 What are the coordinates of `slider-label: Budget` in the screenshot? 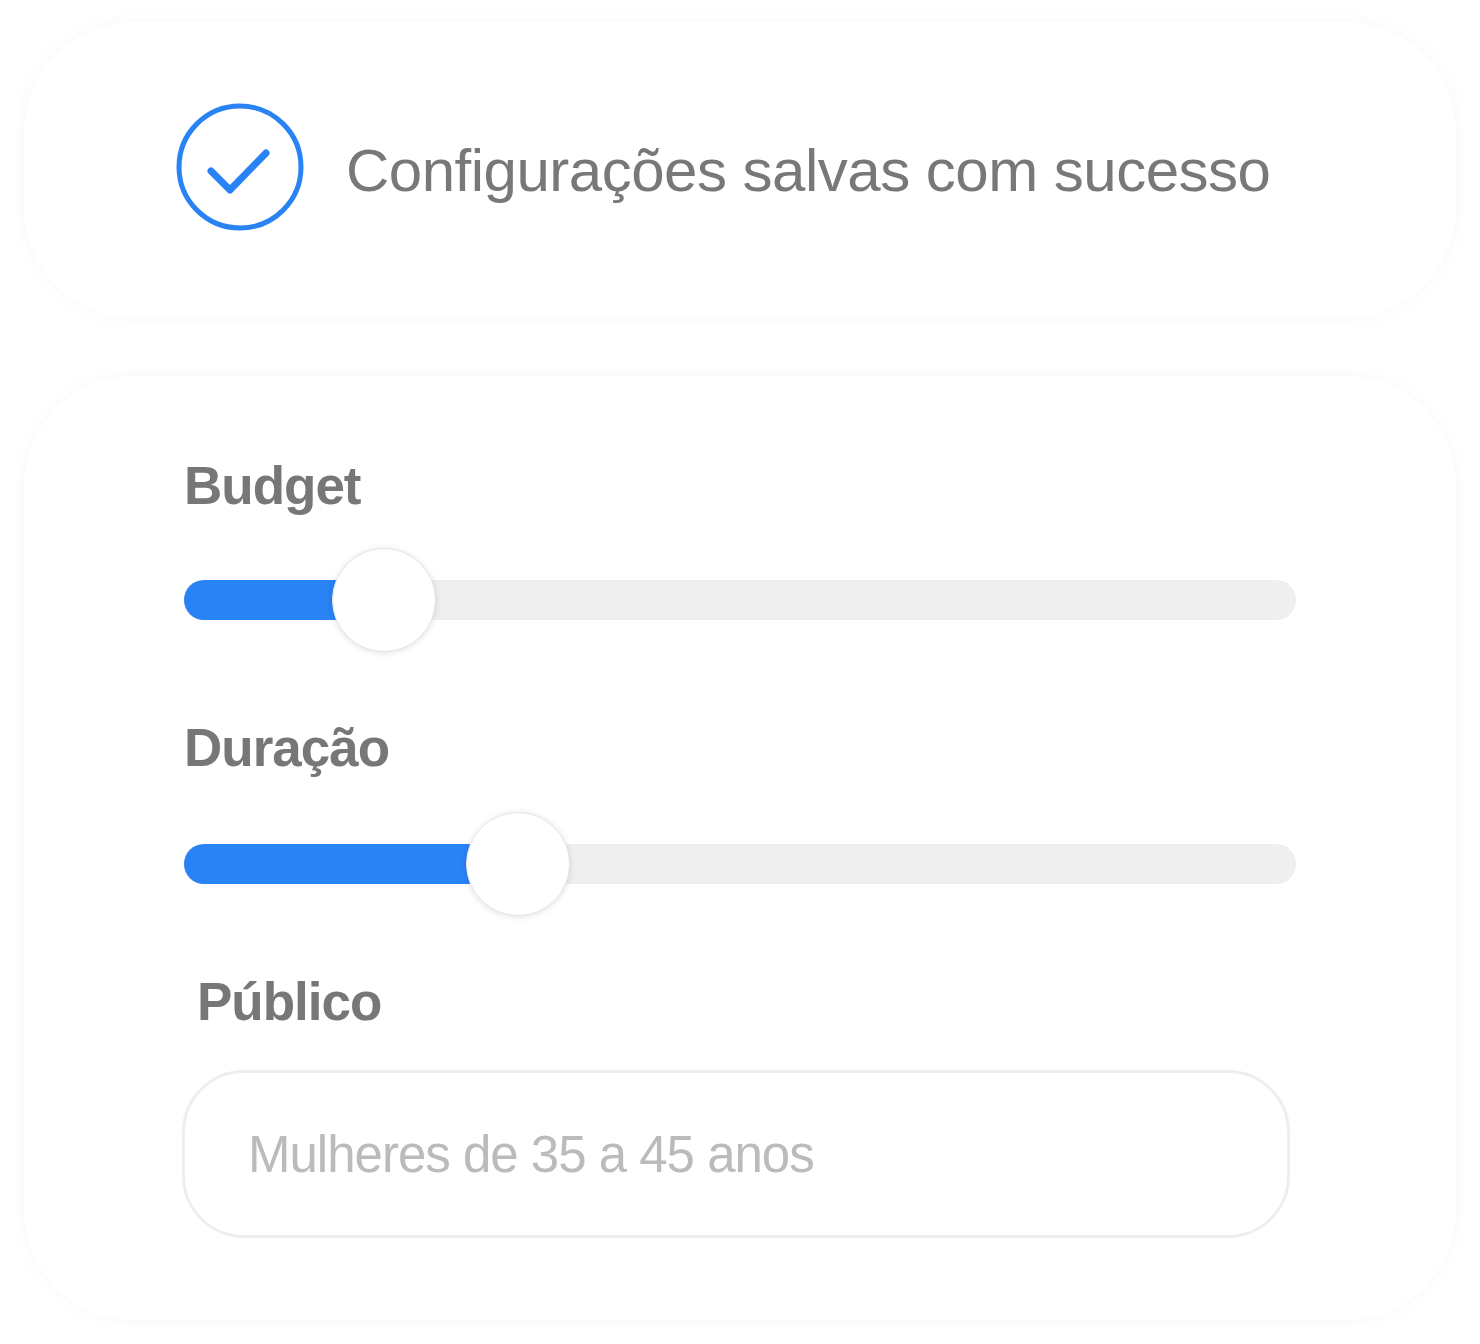 It's located at (272, 486).